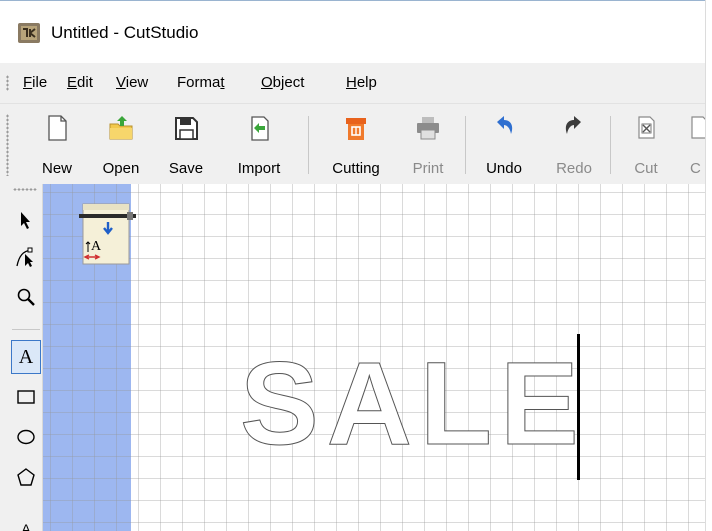  What do you see at coordinates (26, 516) in the screenshot?
I see `more-tools: A` at bounding box center [26, 516].